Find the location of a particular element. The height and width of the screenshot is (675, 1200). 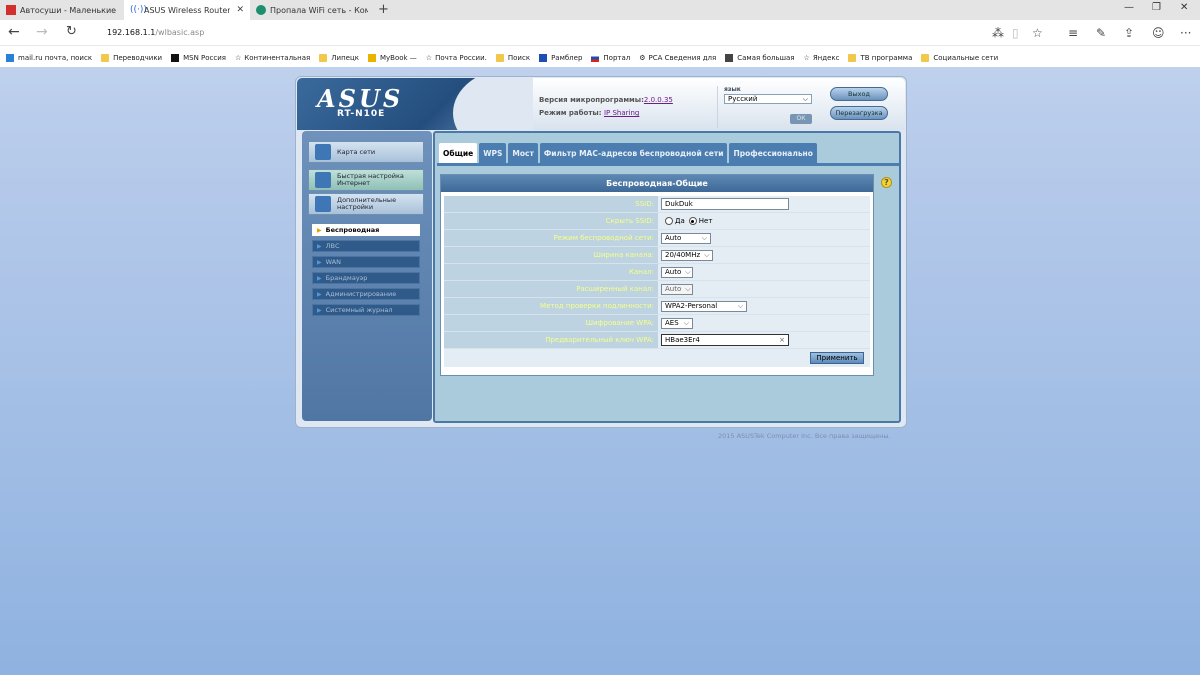

tab-asus-router: ((·)) ASUS Wireless Router R ✕ is located at coordinates (187, 10).